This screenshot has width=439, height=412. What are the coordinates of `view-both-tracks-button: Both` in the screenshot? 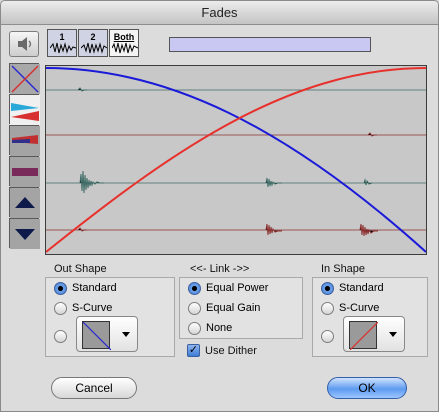 It's located at (124, 43).